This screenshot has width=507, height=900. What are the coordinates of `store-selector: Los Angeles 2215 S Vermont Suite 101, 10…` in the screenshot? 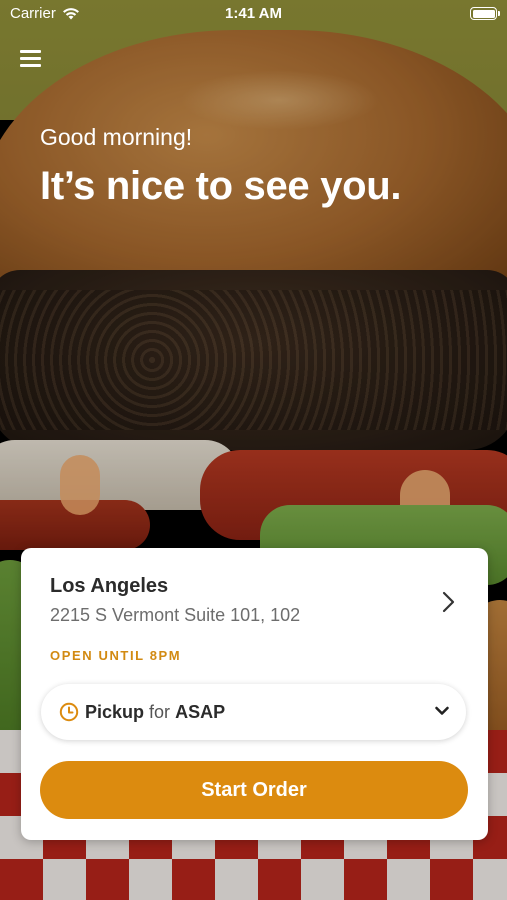 It's located at (259, 605).